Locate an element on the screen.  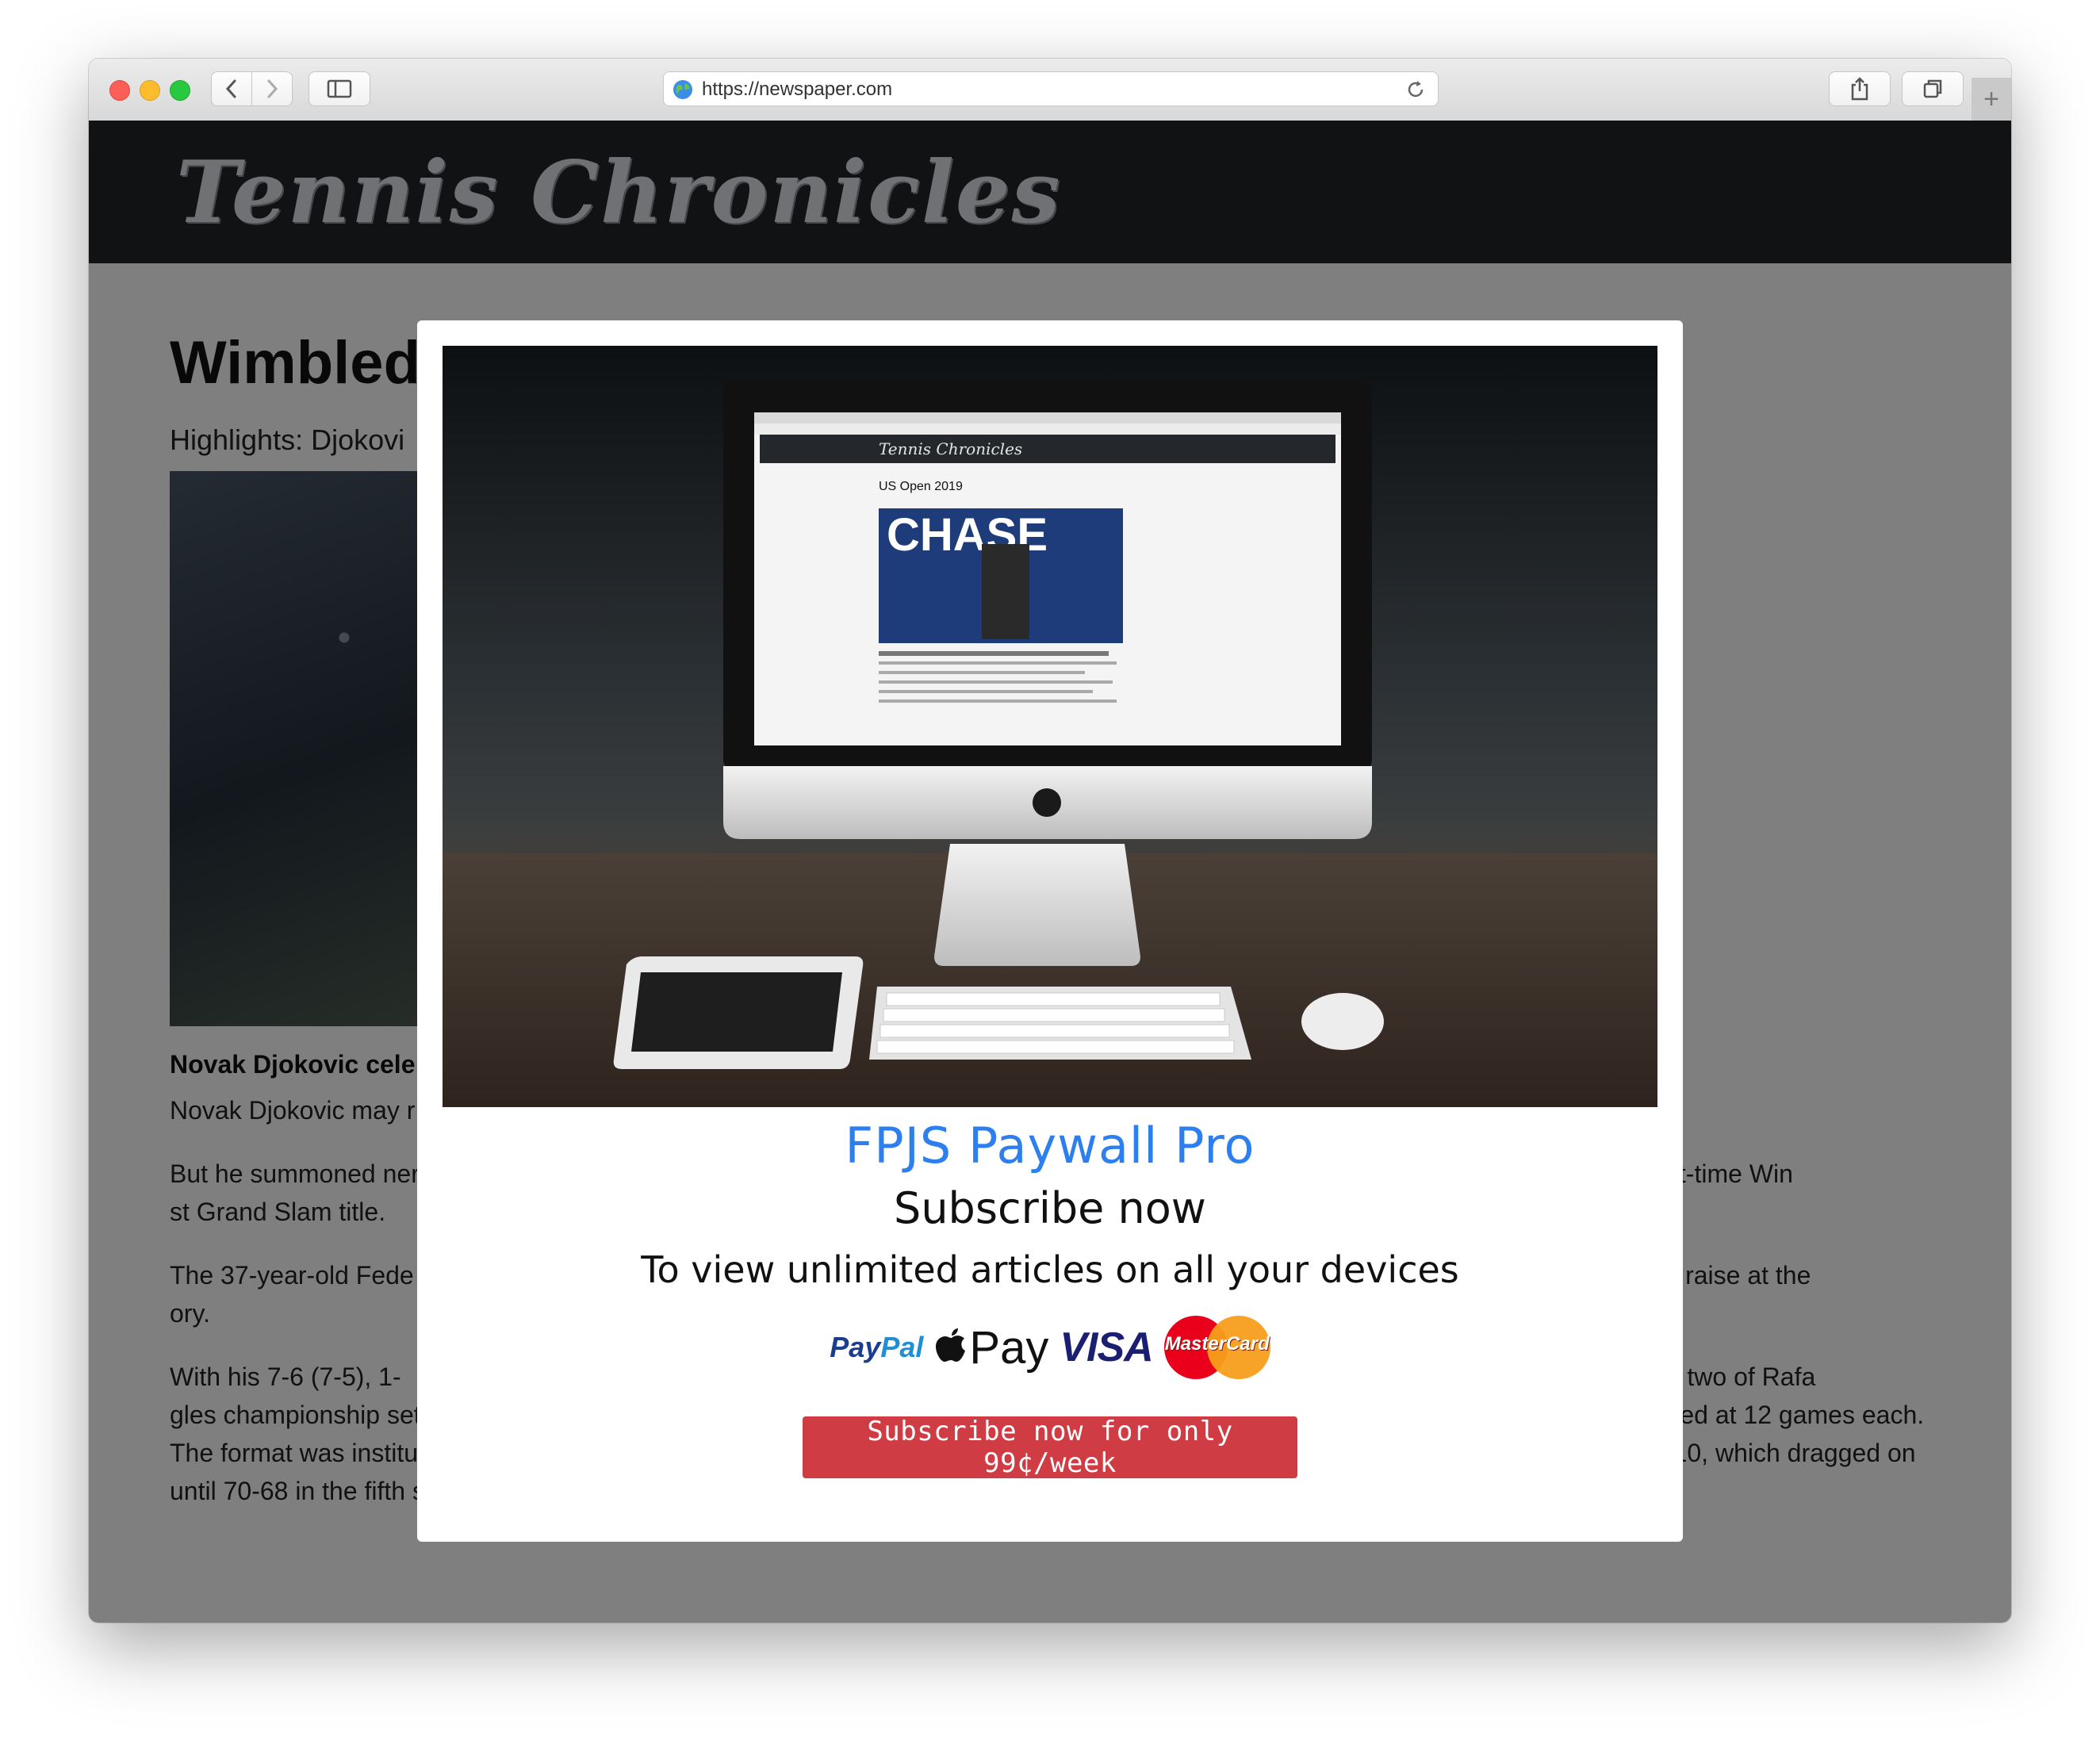
forward-button is located at coordinates (272, 88).